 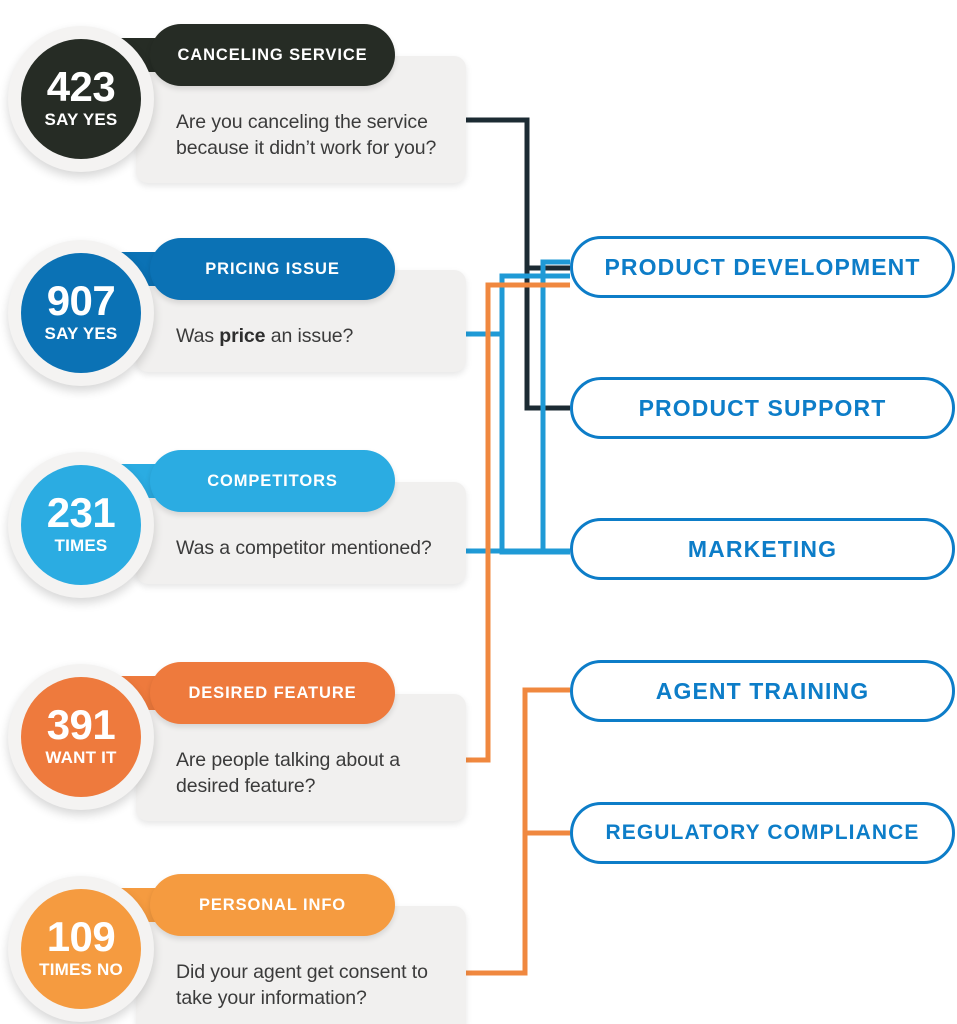 I want to click on question-text-post: an issue?, so click(x=309, y=336).